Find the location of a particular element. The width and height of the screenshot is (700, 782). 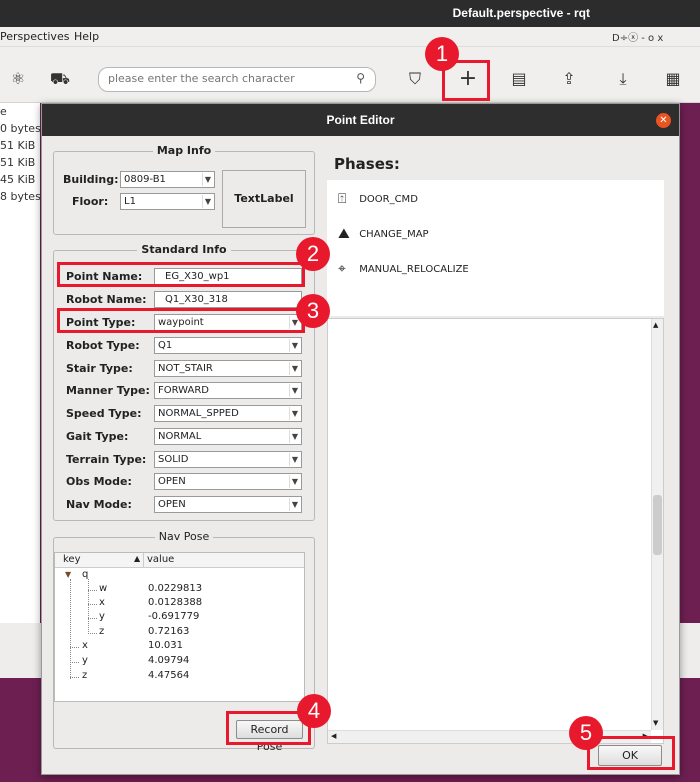

calendar-icon: ▦ is located at coordinates (673, 79).